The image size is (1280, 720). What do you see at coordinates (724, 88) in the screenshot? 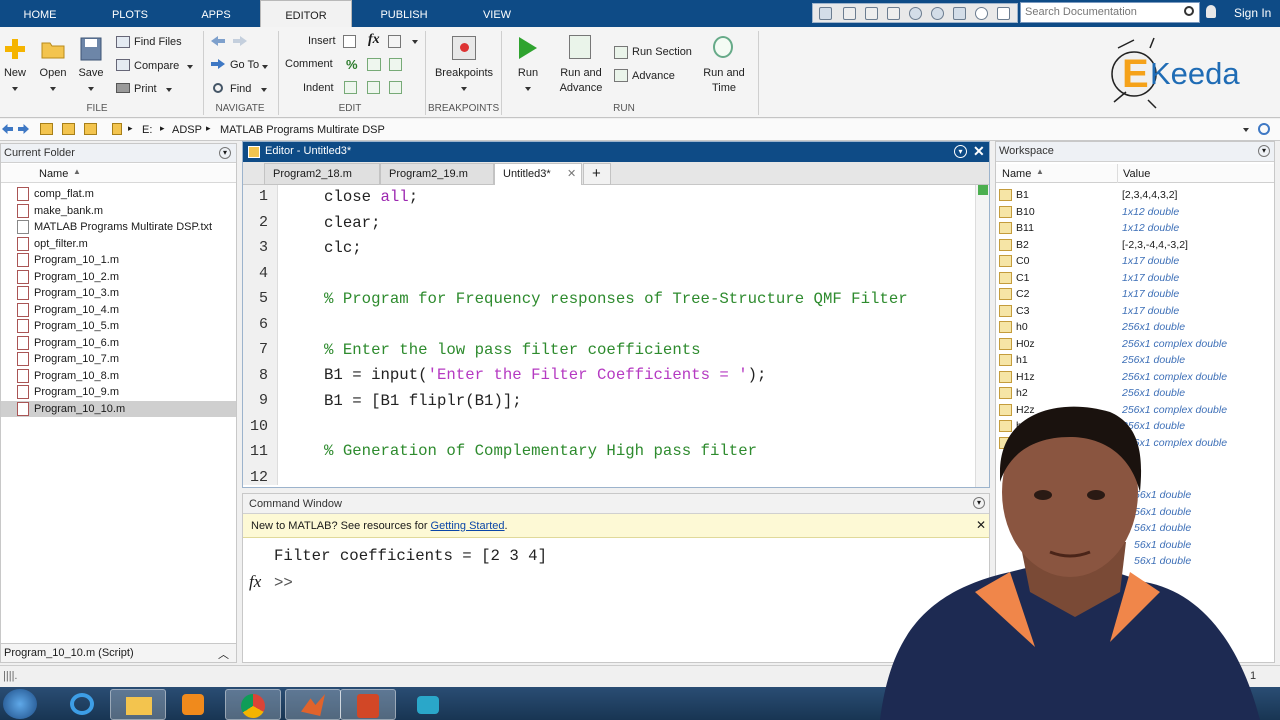
I see `run-and-time-label-2: Time` at bounding box center [724, 88].